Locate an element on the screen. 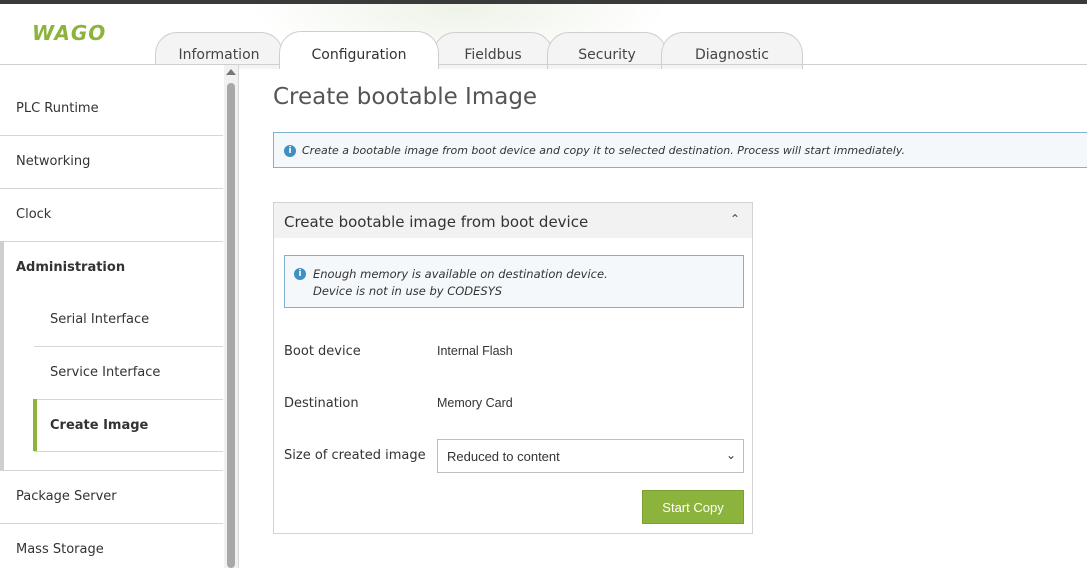 This screenshot has width=1087, height=568. boot-device-value: Internal Flash is located at coordinates (475, 351).